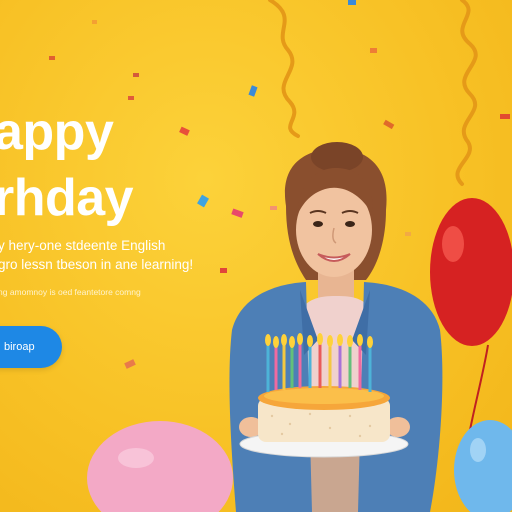 This screenshot has width=512, height=512. I want to click on subtitle-line-2: gro lessn tbeson in ane learning!, so click(97, 264).